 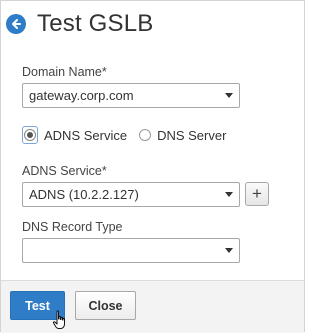 I want to click on dialog-header: Test GSLB, so click(x=80, y=24).